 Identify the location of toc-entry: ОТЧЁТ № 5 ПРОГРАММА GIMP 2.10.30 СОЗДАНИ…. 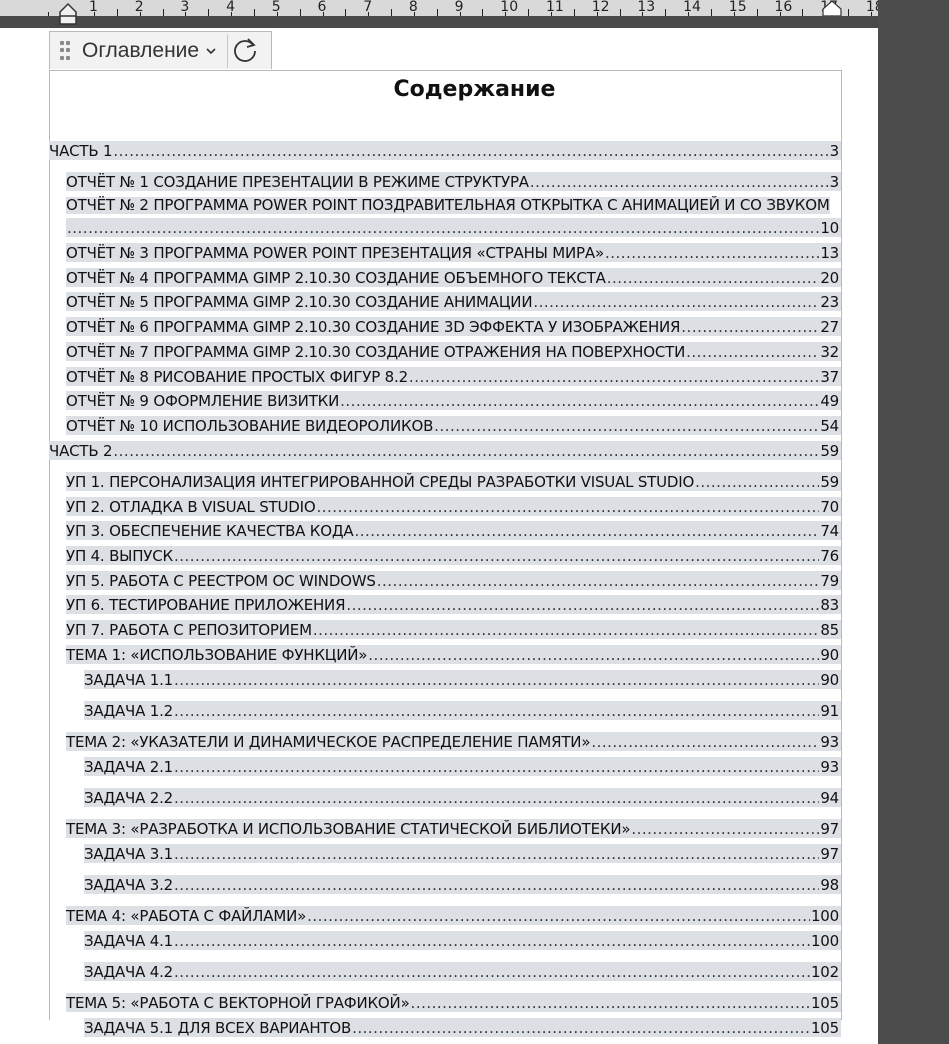
(453, 301).